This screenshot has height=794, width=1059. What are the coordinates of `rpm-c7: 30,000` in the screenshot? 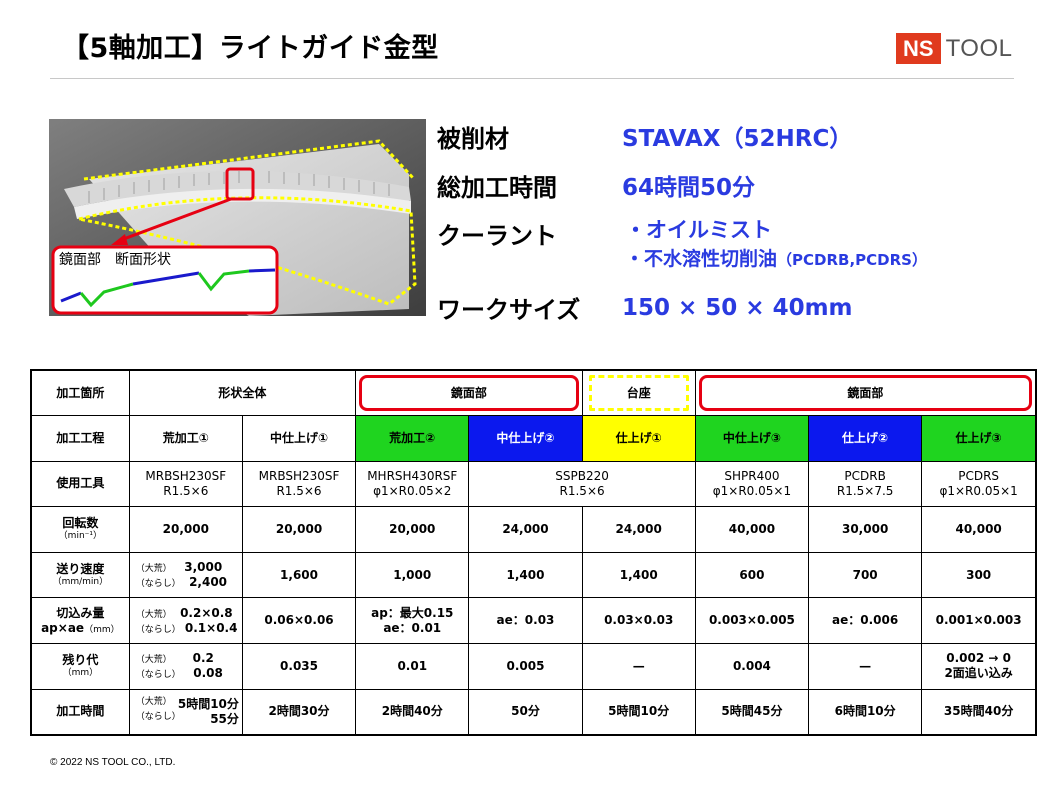 It's located at (865, 529).